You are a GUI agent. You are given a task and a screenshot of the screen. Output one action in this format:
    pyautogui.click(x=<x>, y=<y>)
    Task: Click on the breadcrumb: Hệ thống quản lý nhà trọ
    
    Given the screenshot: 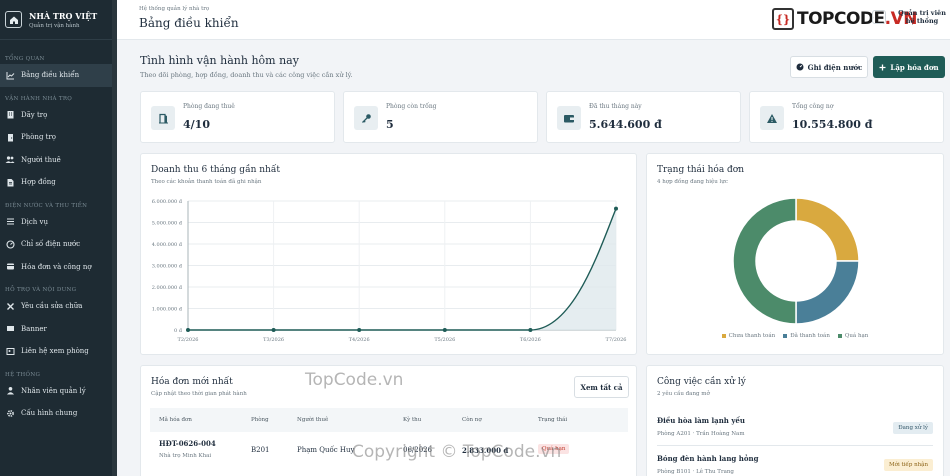 What is the action you would take?
    pyautogui.click(x=174, y=9)
    